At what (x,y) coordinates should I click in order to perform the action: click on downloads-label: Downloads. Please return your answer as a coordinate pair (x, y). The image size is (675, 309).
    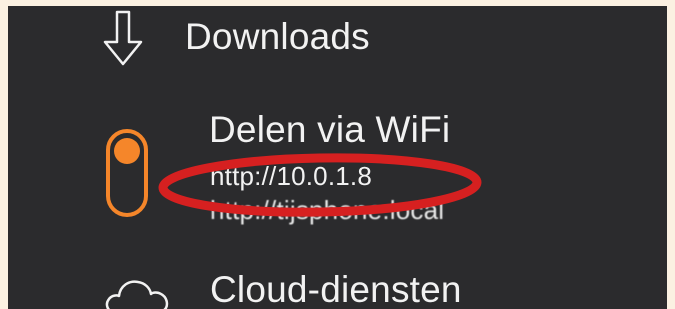
    Looking at the image, I should click on (277, 36).